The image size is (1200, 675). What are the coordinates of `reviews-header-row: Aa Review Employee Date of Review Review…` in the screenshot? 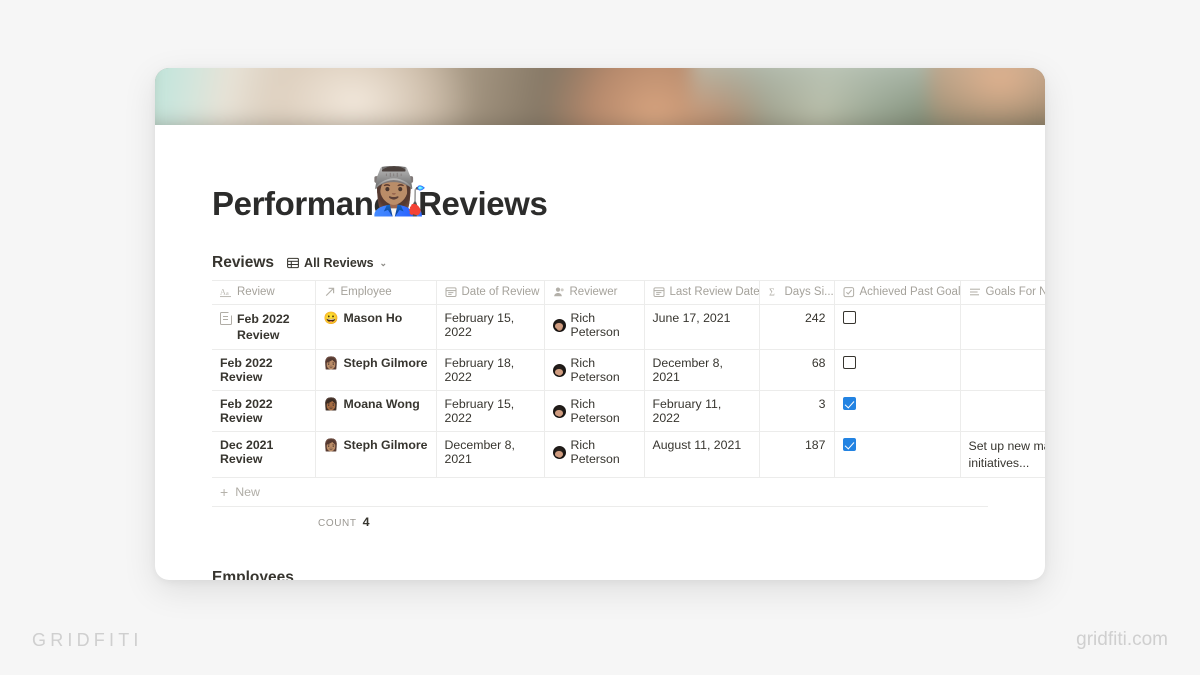 It's located at (629, 292).